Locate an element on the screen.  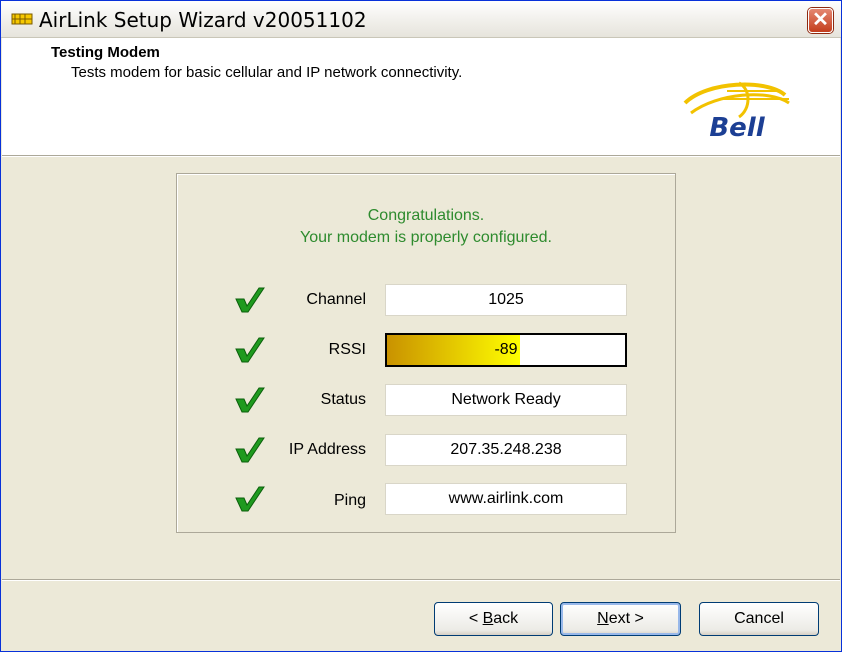
channel-value: 1025 is located at coordinates (506, 300).